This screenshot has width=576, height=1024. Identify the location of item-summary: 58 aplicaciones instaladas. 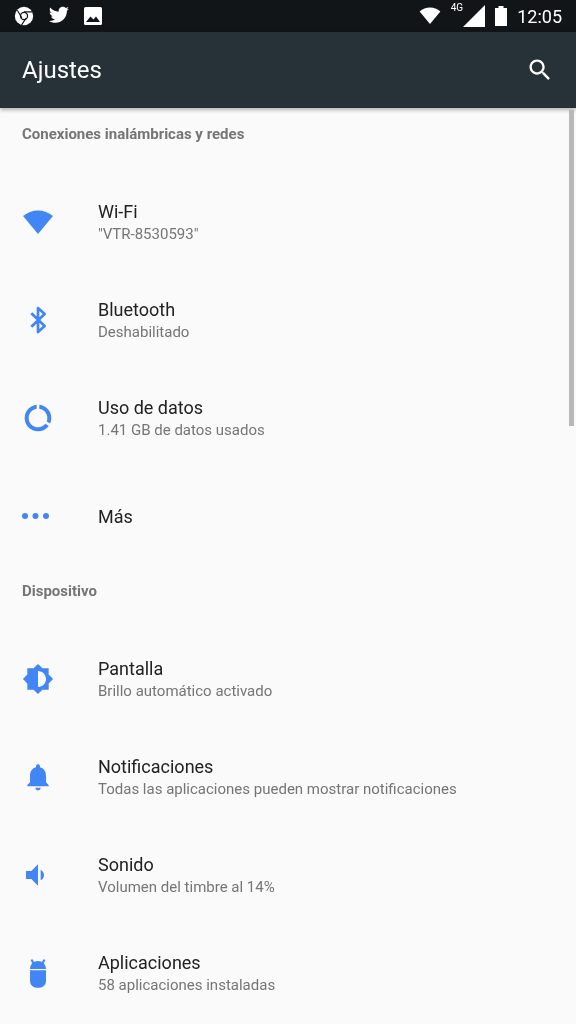
(187, 985).